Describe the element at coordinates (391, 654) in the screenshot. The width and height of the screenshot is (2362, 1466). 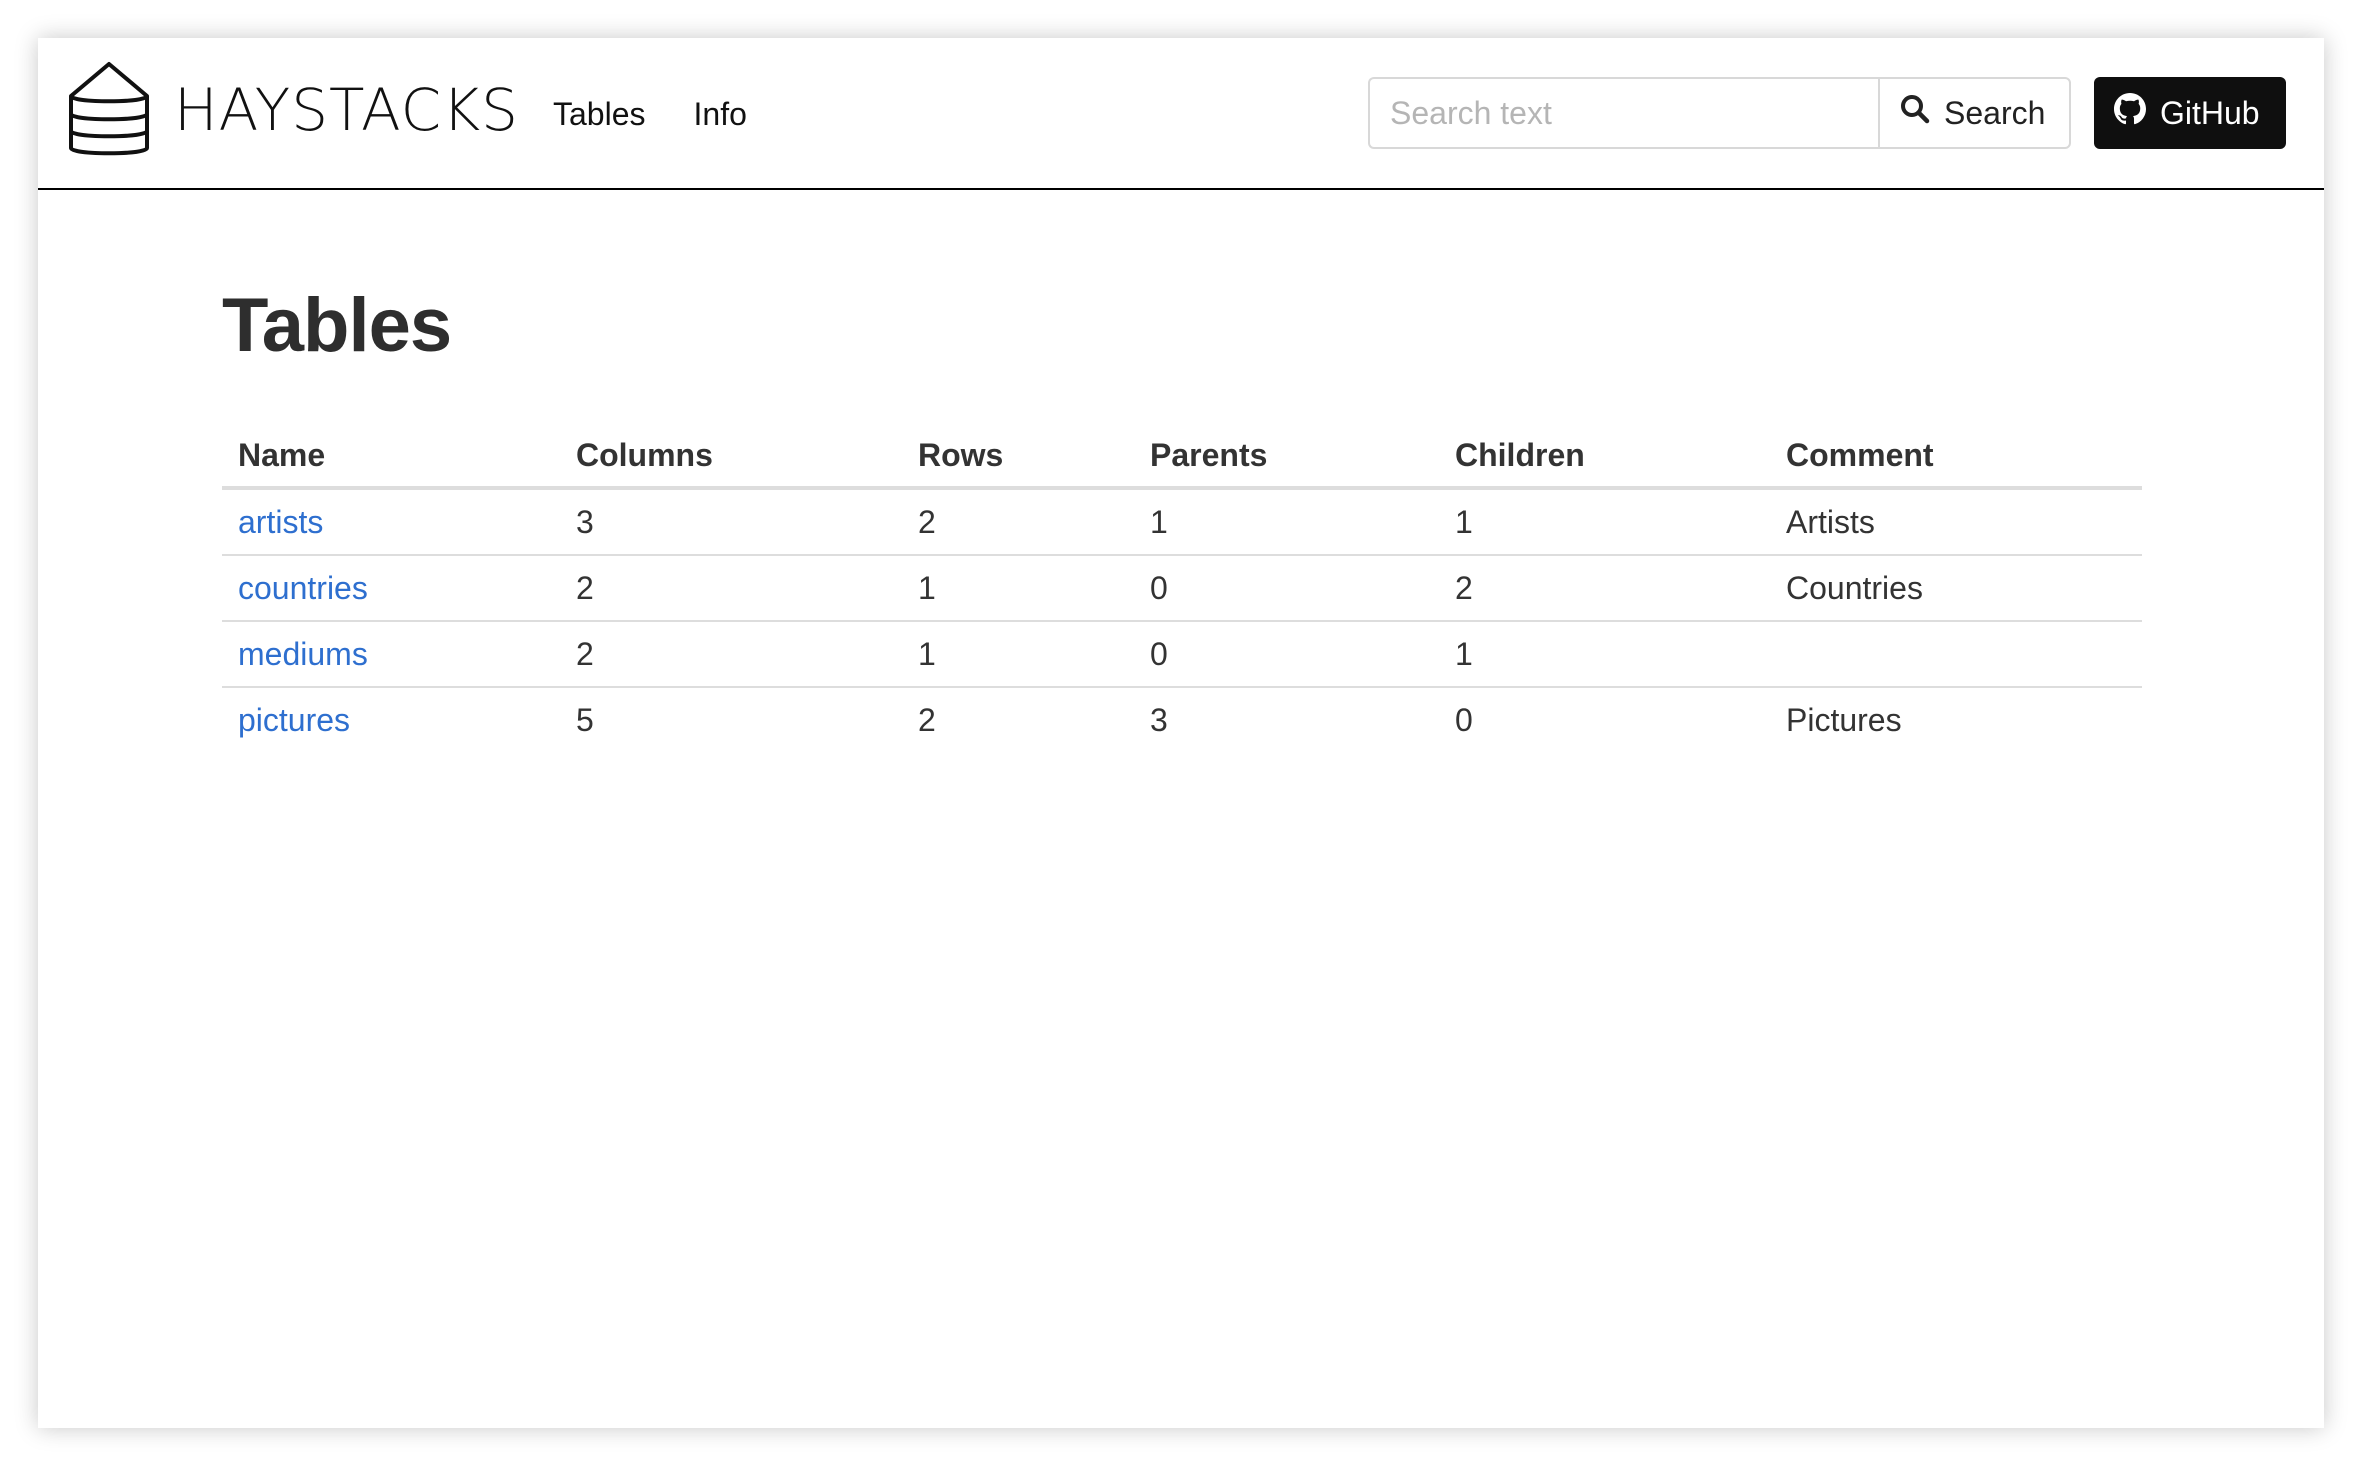
I see `cell-name: mediums` at that location.